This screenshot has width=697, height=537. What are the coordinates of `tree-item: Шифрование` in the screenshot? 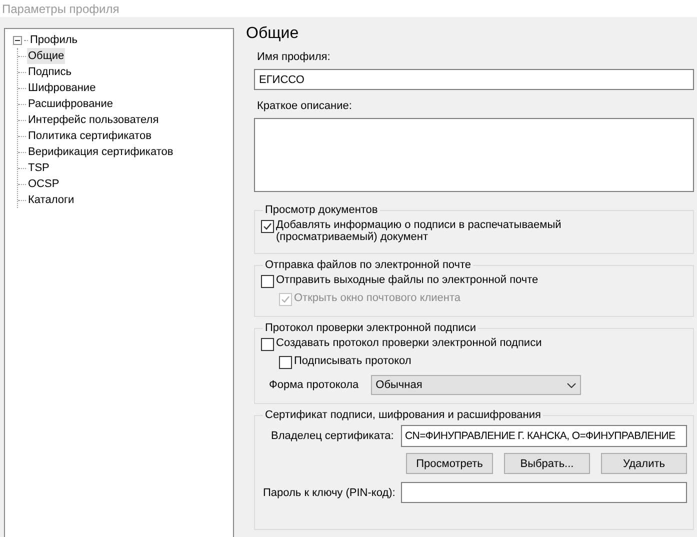 It's located at (62, 88).